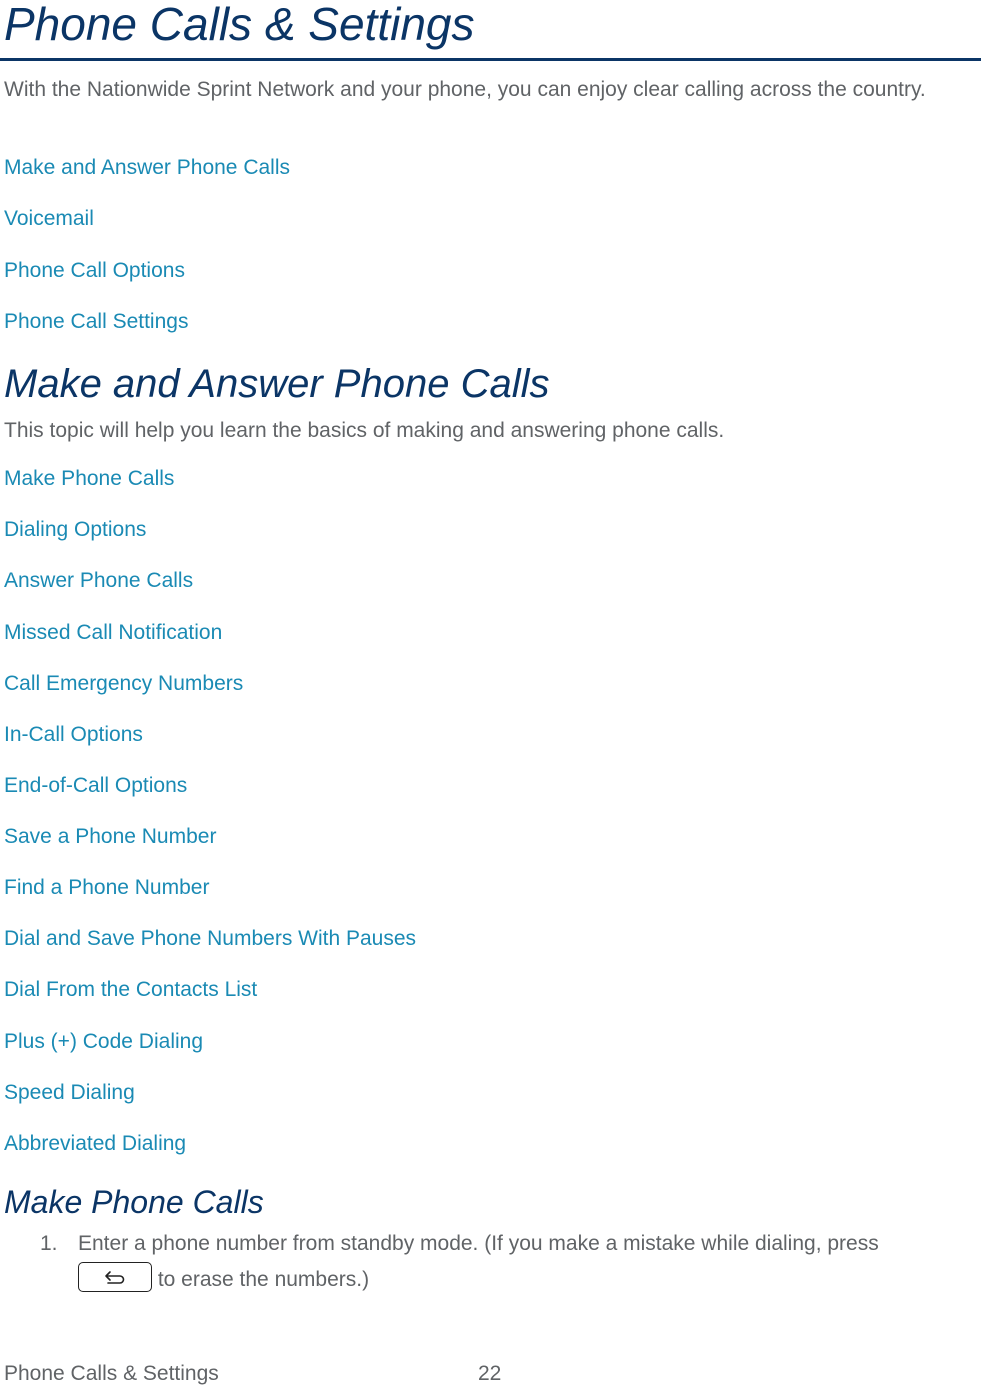 The image size is (981, 1387). Describe the element at coordinates (98, 581) in the screenshot. I see `link-answer-phone-calls: Answer Phone Calls` at that location.